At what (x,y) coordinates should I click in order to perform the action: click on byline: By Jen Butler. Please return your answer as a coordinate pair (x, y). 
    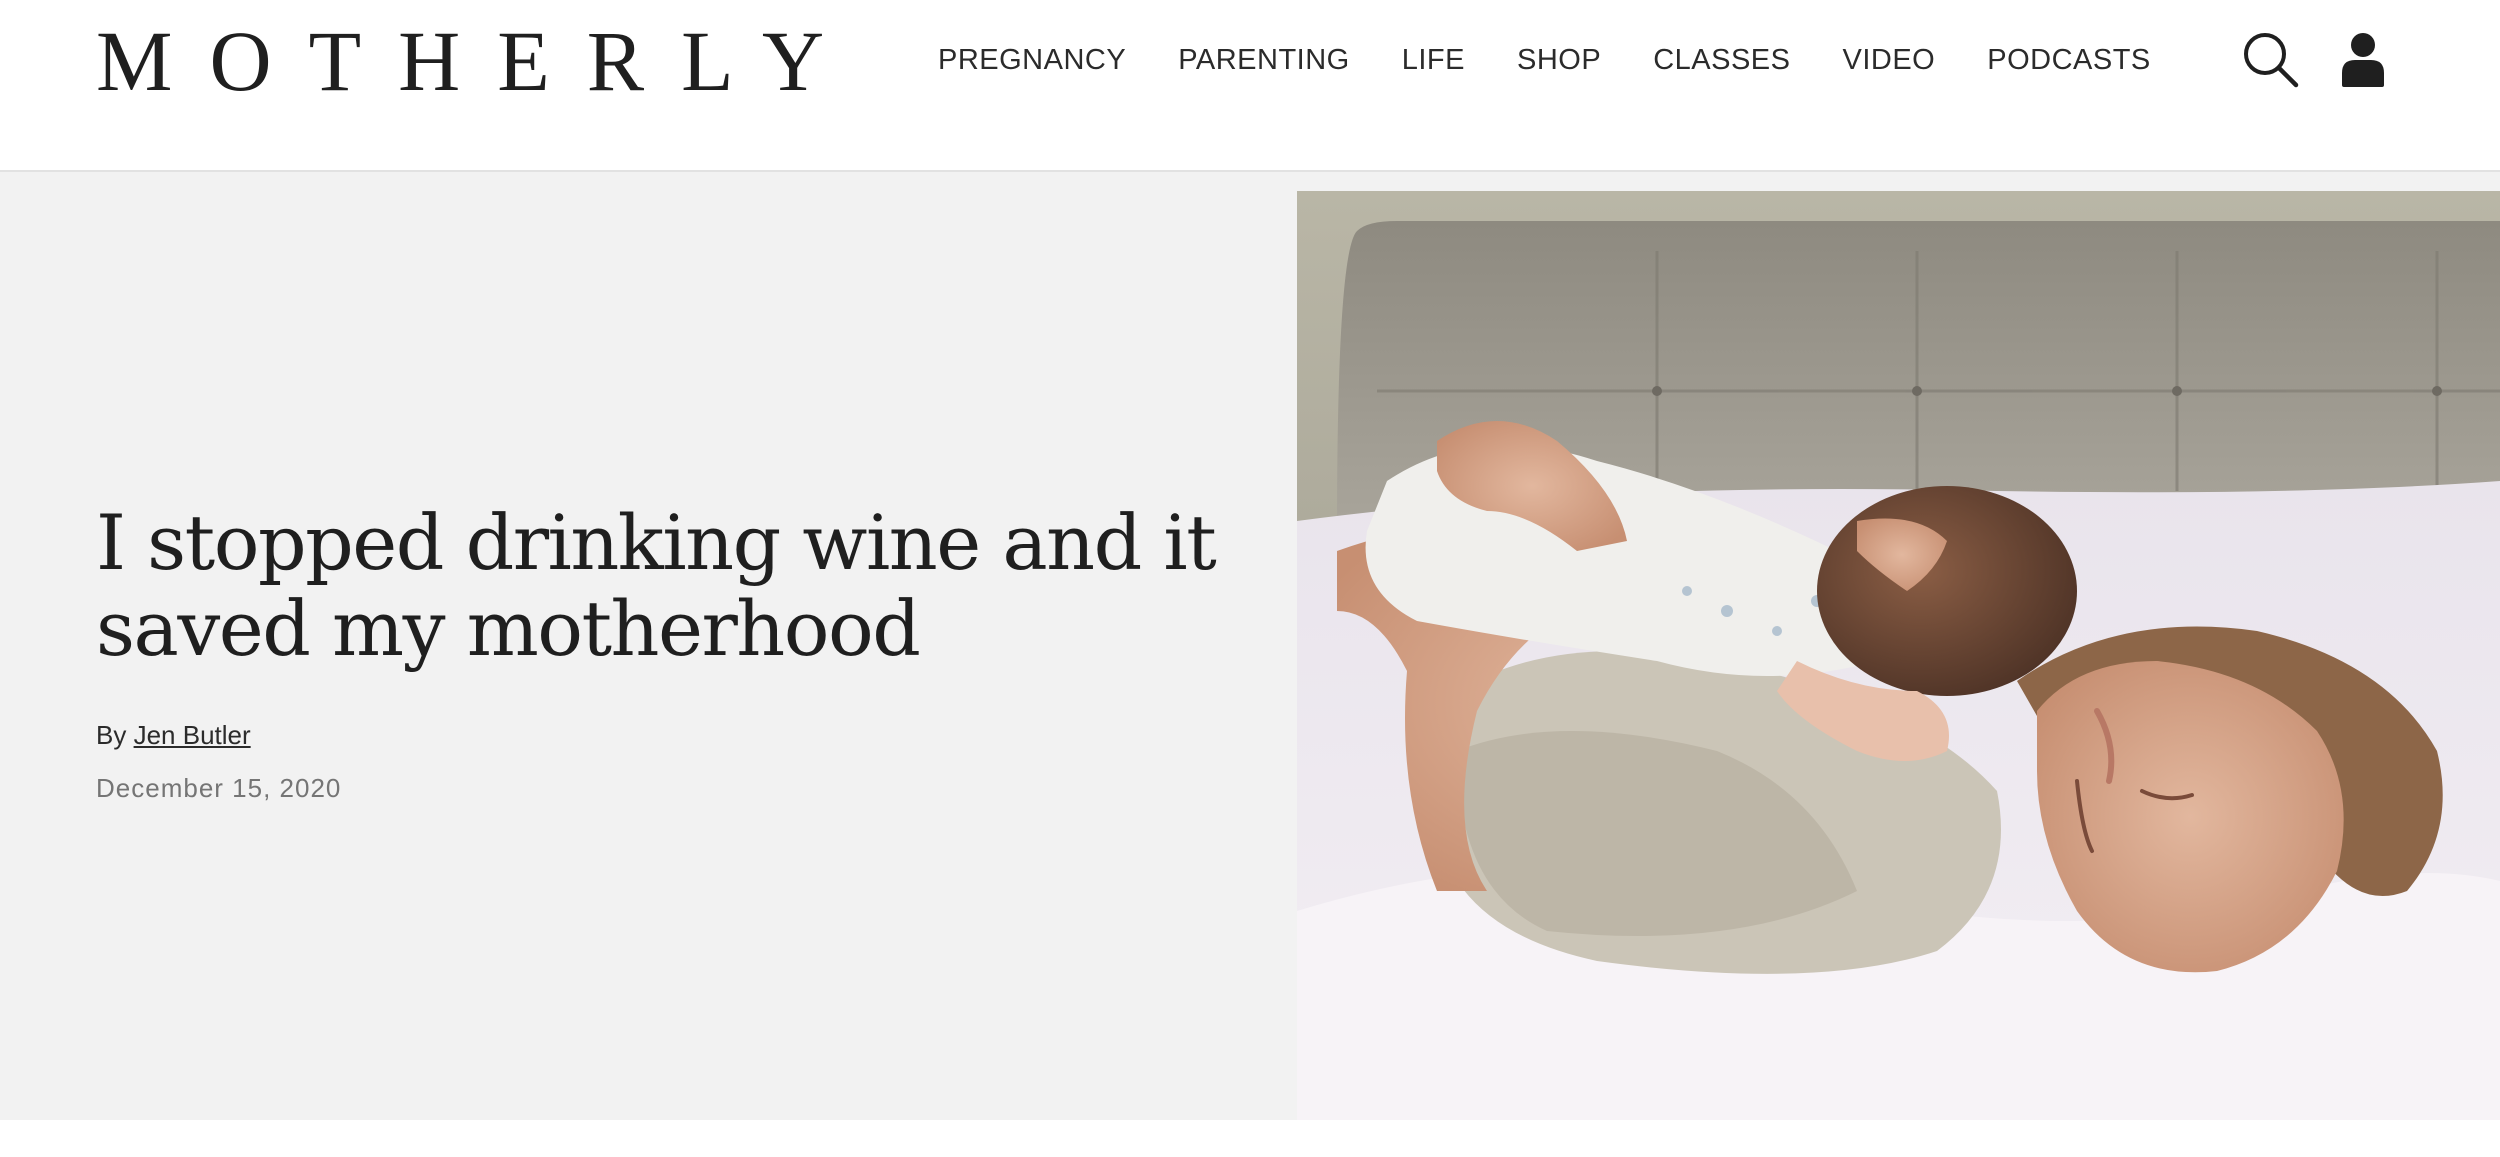
    Looking at the image, I should click on (671, 735).